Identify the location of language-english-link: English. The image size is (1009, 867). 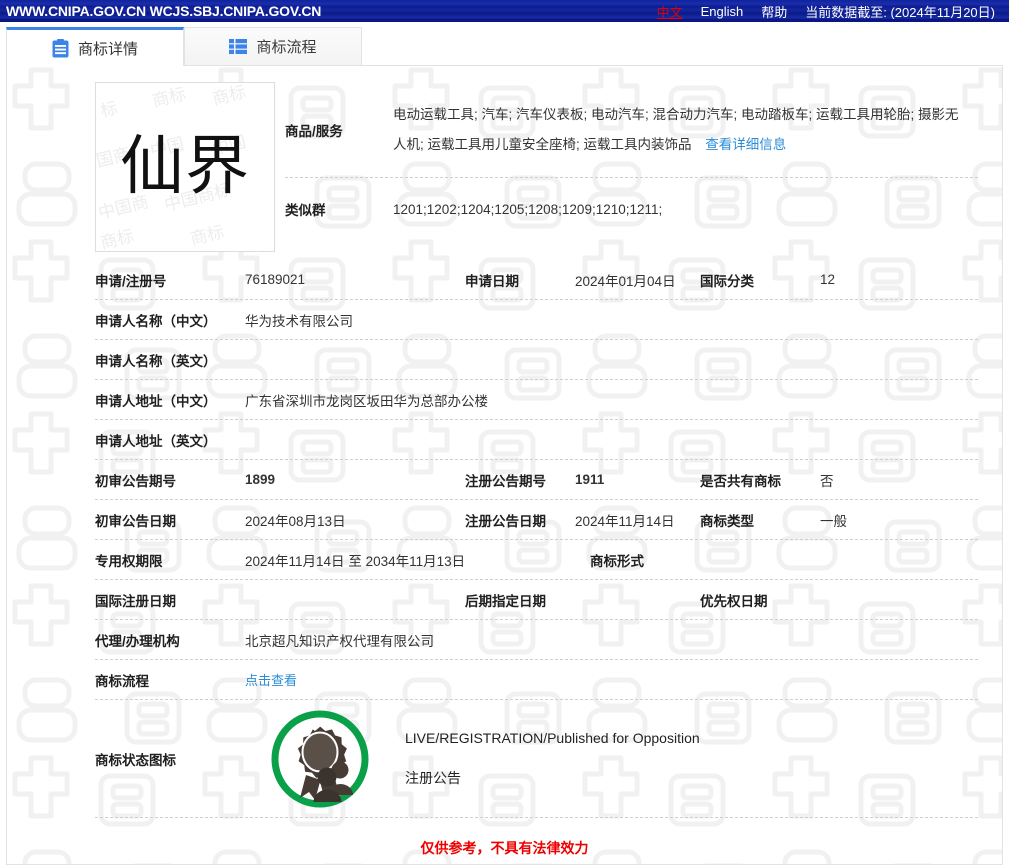
(722, 11).